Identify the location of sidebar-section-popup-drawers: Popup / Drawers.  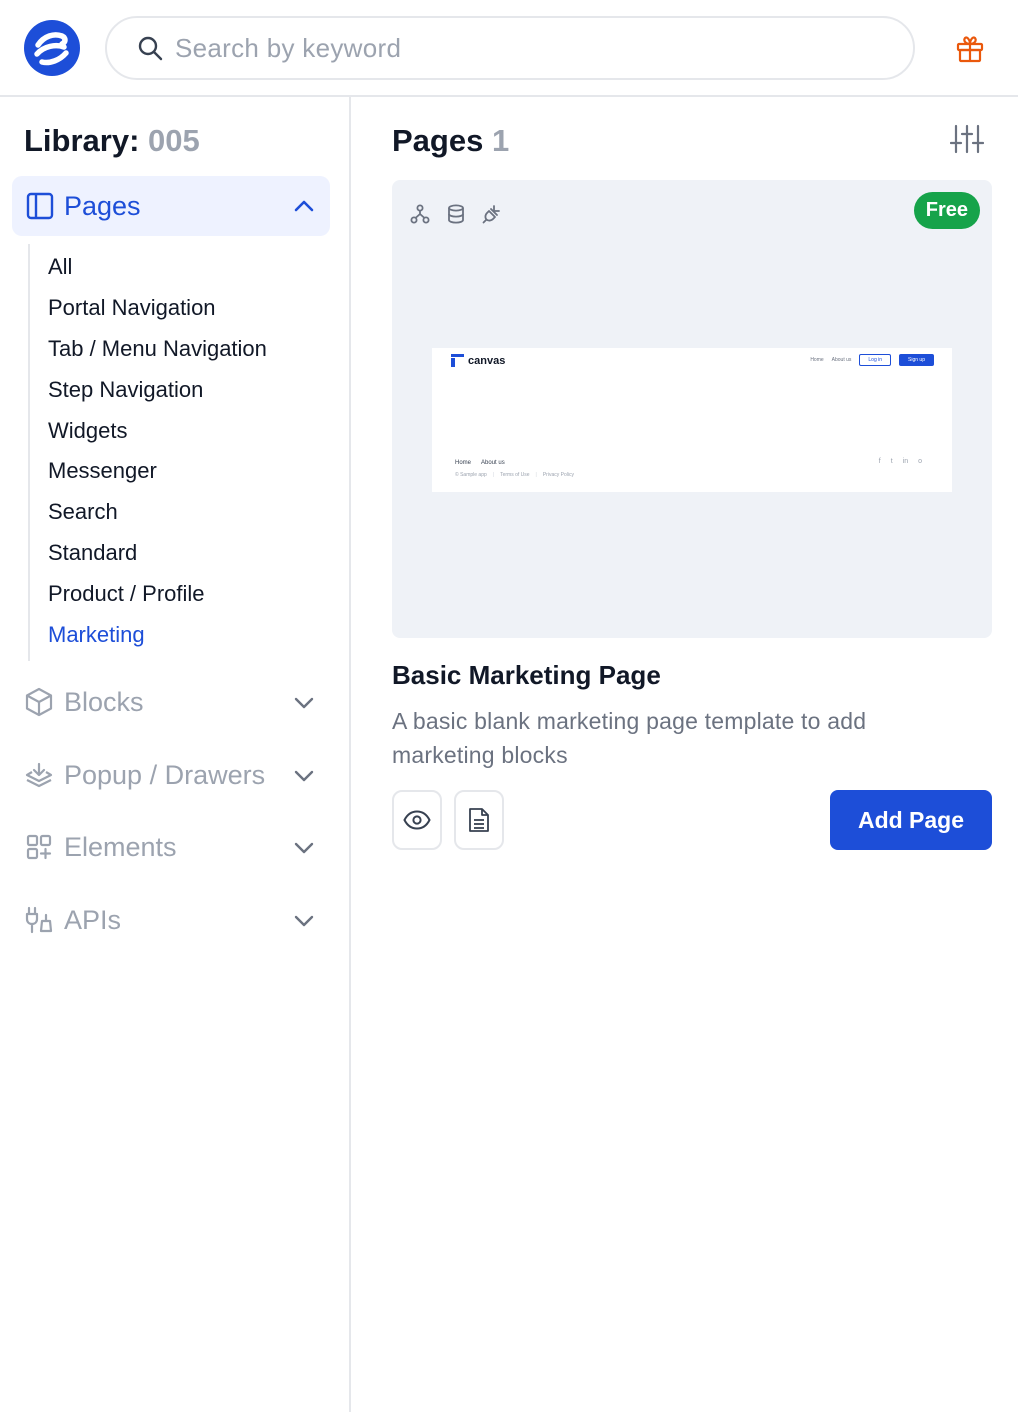
(177, 775).